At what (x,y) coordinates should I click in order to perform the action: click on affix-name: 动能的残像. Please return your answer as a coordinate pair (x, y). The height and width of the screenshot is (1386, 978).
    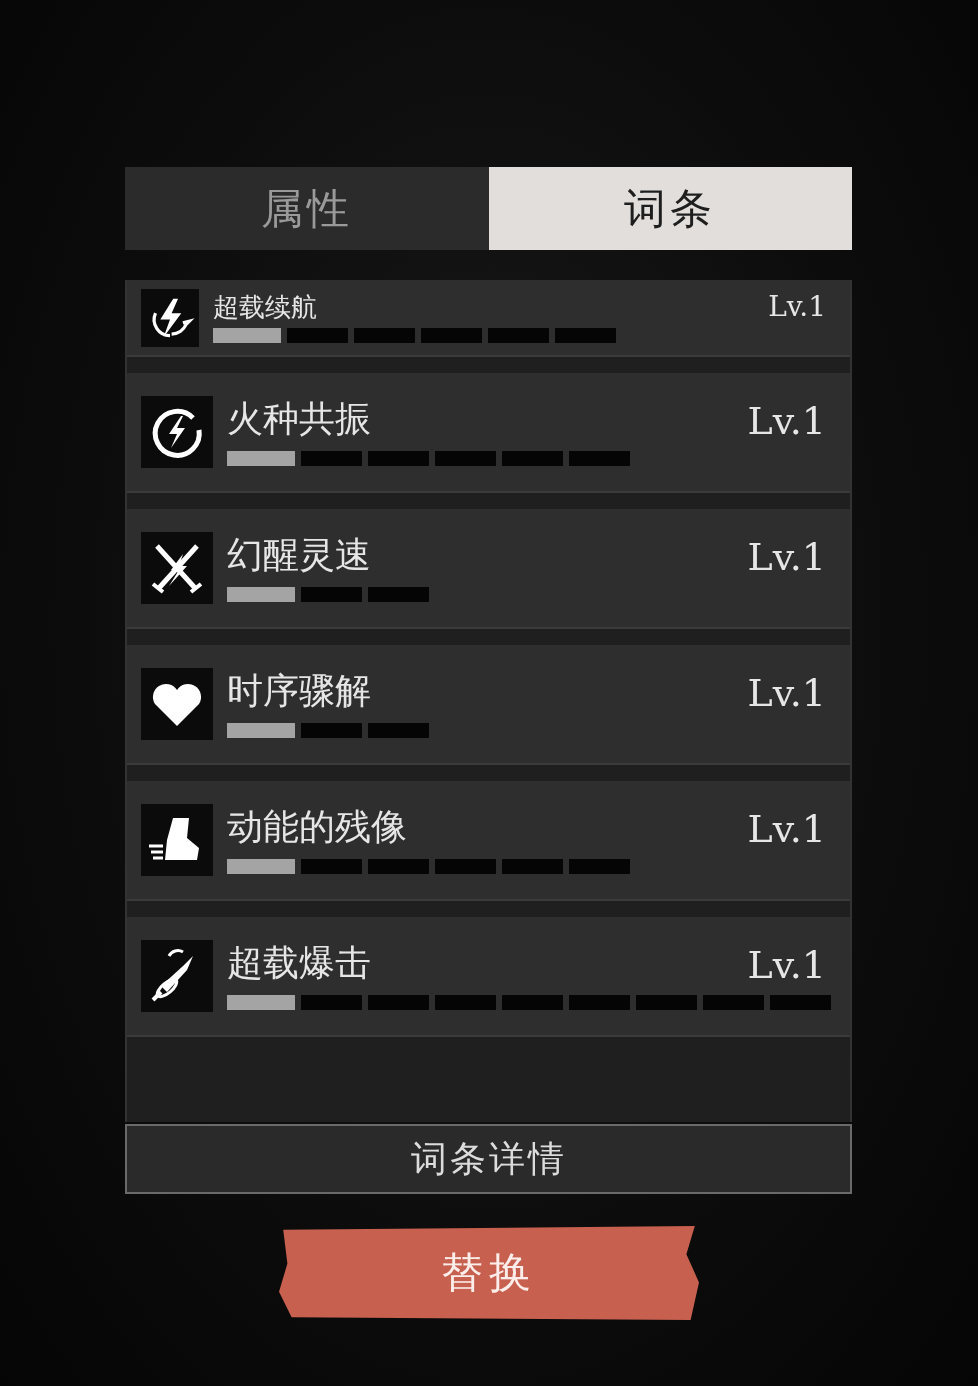
    Looking at the image, I should click on (317, 826).